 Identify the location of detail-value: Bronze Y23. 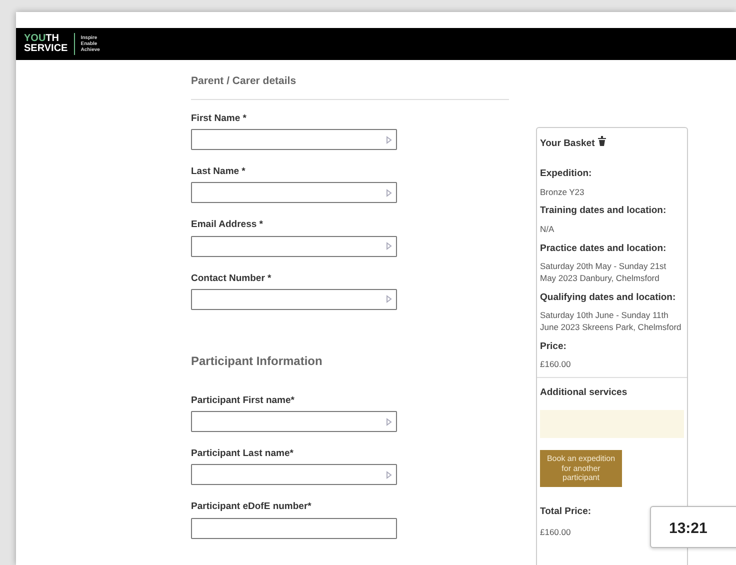
(563, 192).